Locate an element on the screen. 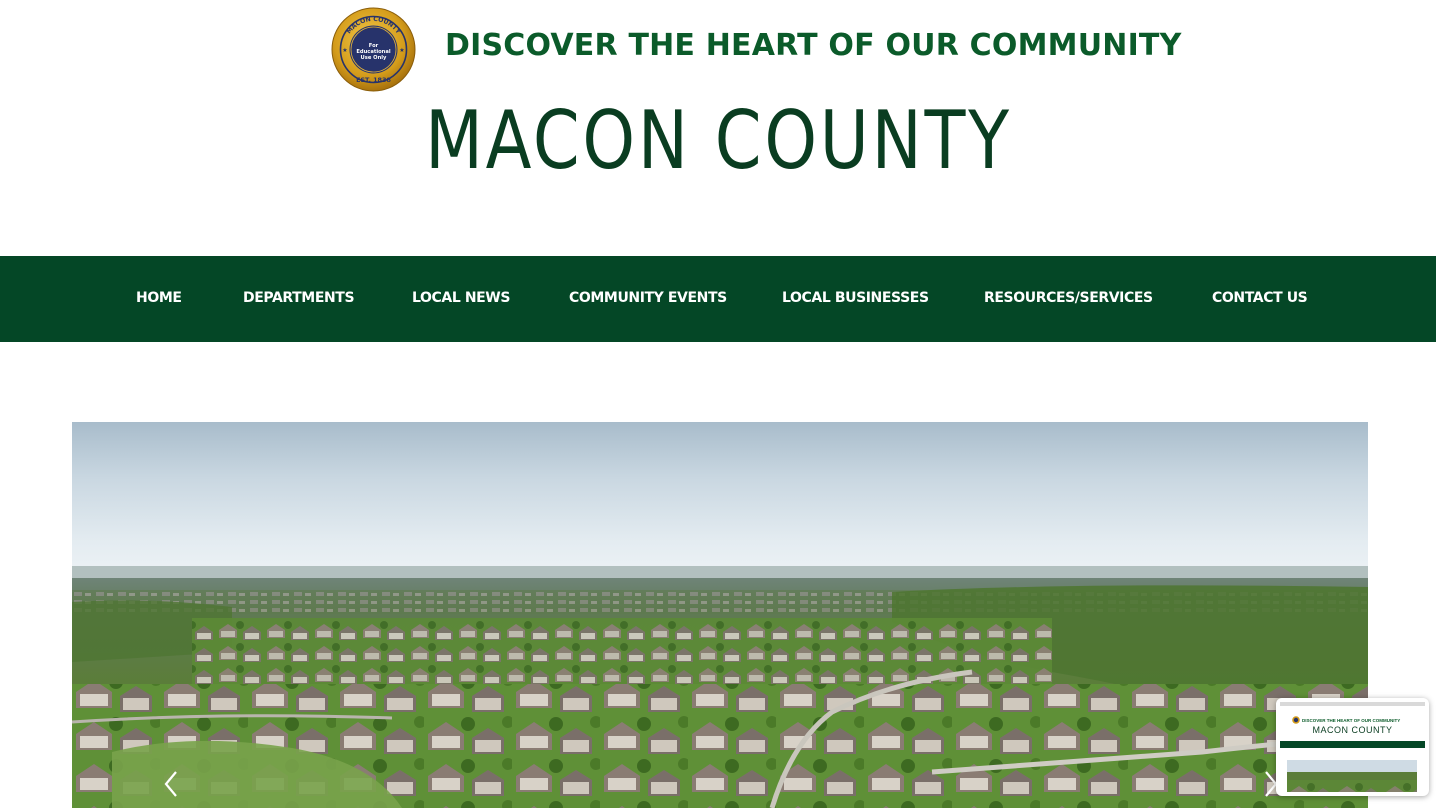 Image resolution: width=1436 pixels, height=808 pixels. thumbnail-tagline: DISCOVER THE HEART OF OUR COMMUNITY is located at coordinates (1351, 720).